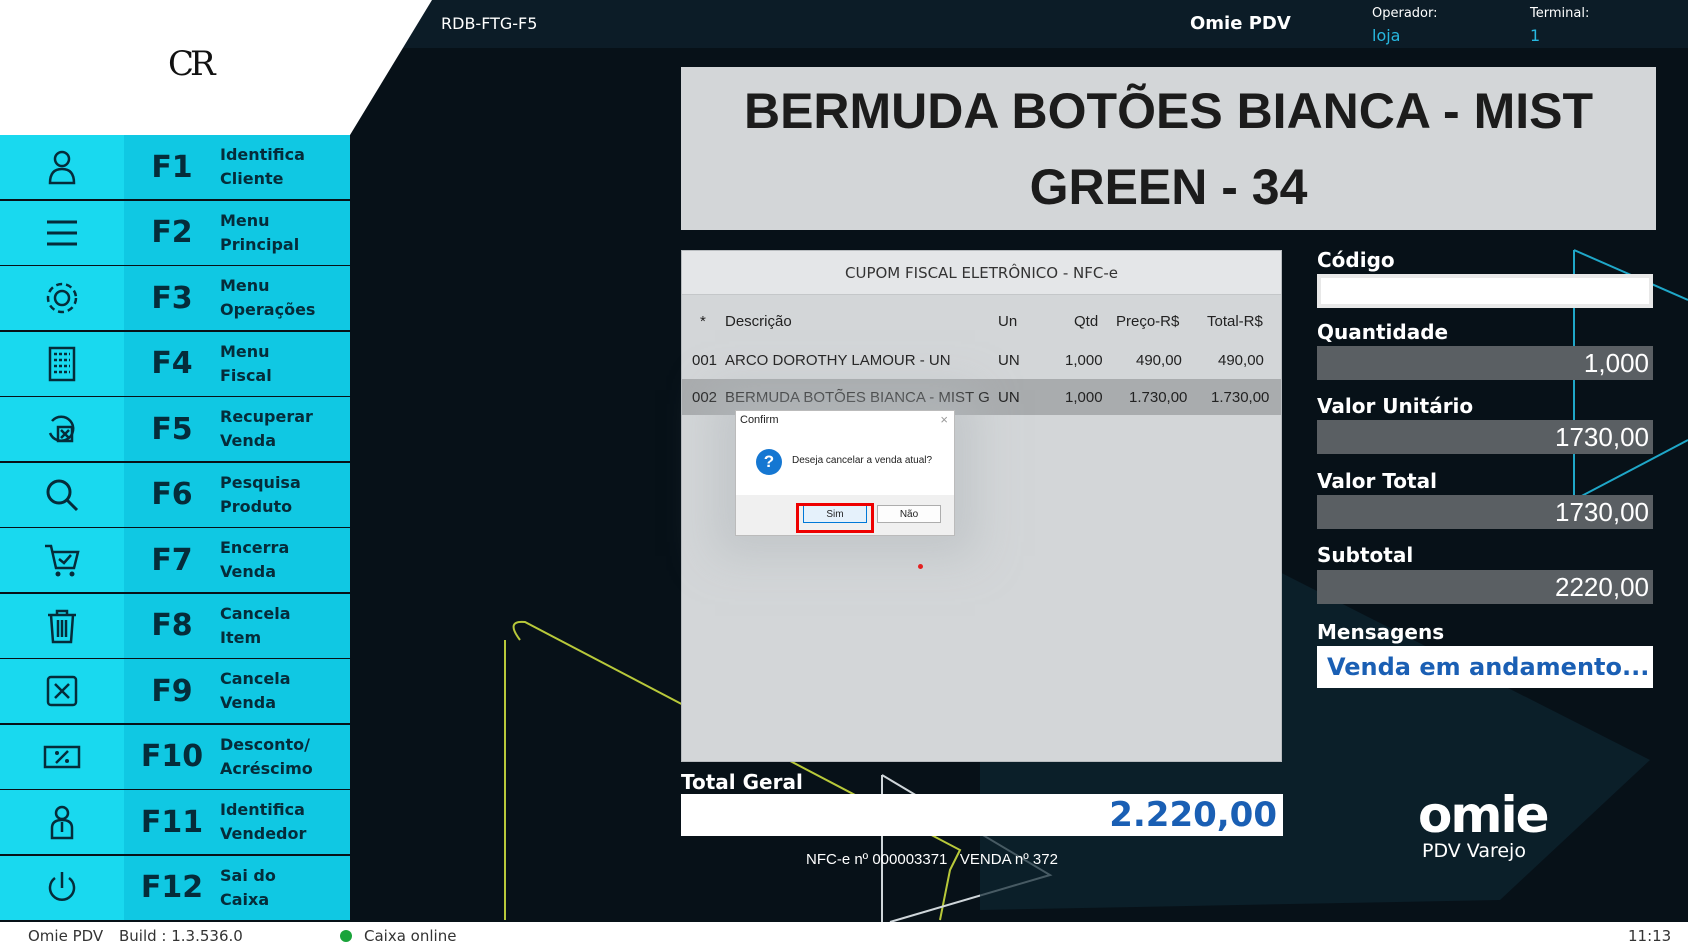  Describe the element at coordinates (1474, 851) in the screenshot. I see `omie-subtitle: PDV Varejo` at that location.